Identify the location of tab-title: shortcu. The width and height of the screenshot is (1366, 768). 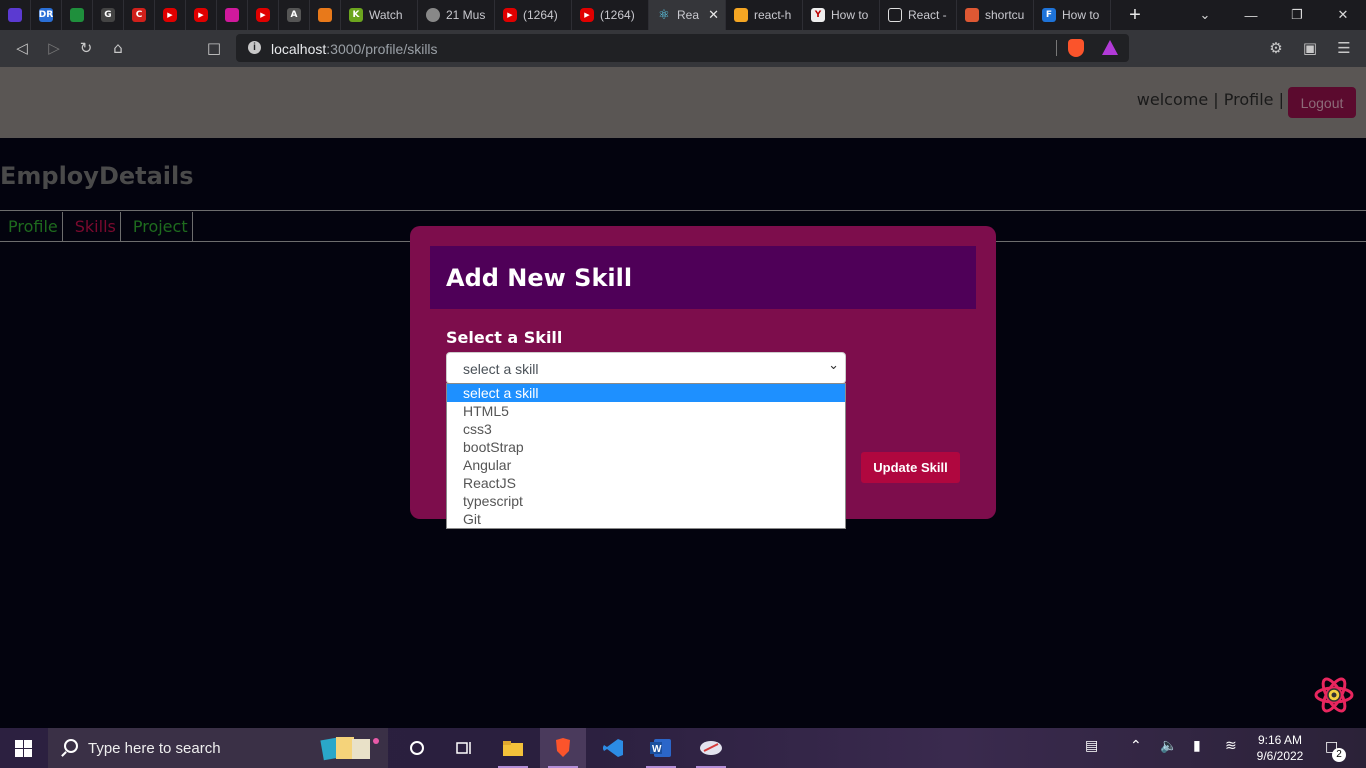
(1005, 15).